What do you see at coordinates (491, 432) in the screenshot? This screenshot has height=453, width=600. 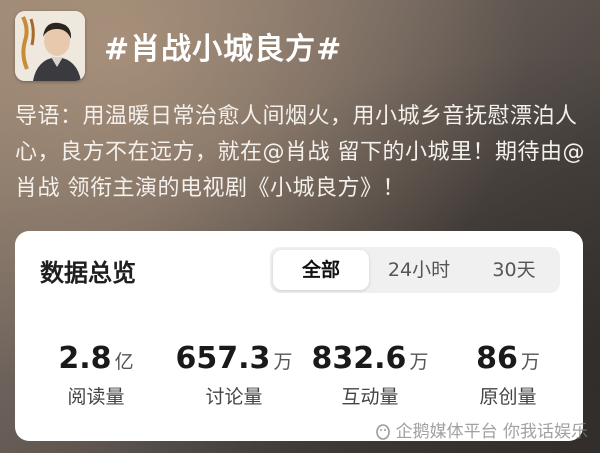 I see `watermark-text: 企鹅媒体平台 你我话娱乐` at bounding box center [491, 432].